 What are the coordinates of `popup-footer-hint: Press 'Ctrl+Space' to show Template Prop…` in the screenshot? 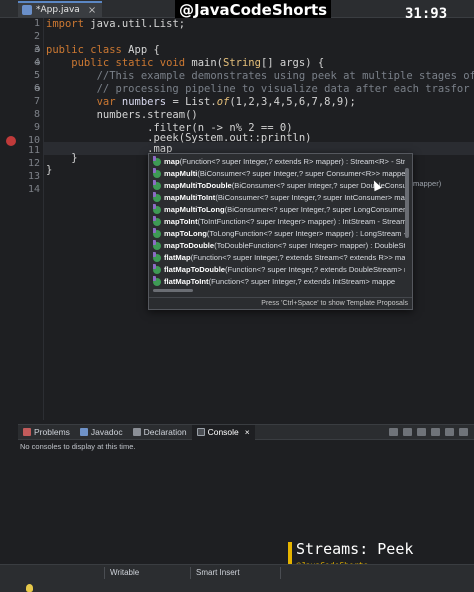 It's located at (280, 303).